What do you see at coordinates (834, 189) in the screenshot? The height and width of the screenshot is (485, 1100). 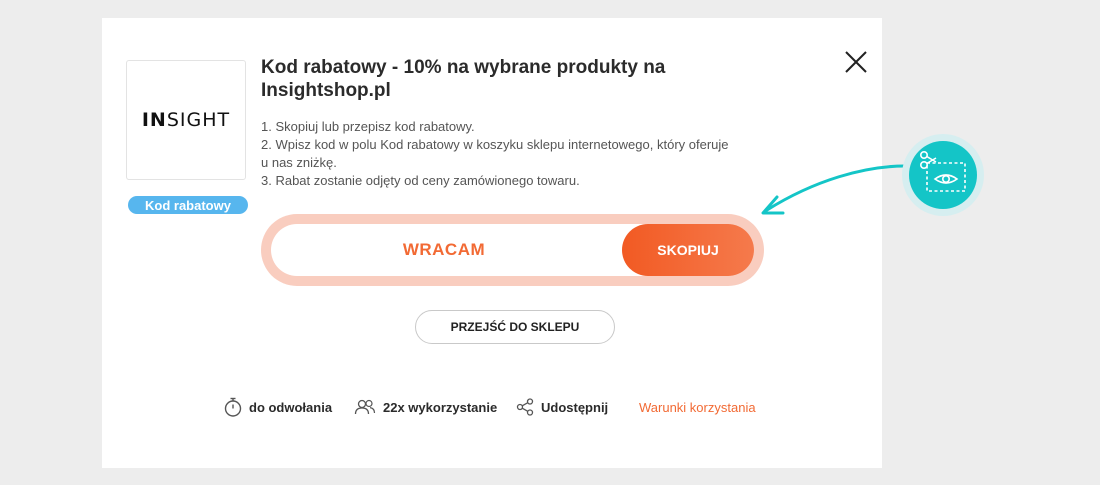 I see `curved-arrow-icon` at bounding box center [834, 189].